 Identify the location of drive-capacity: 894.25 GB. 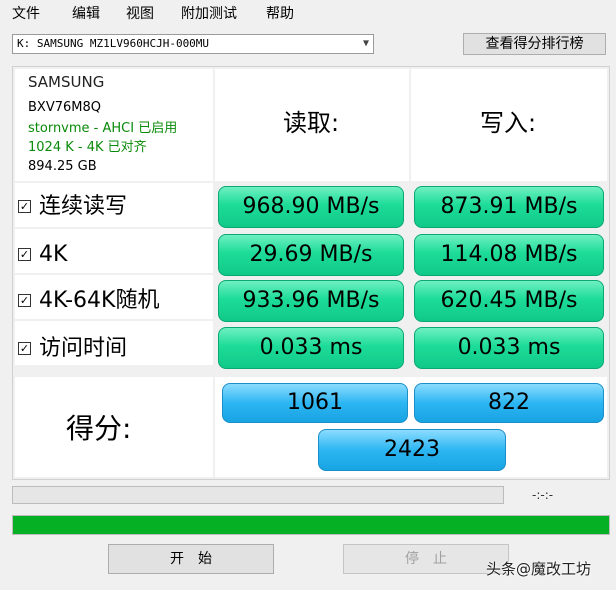
(62, 166).